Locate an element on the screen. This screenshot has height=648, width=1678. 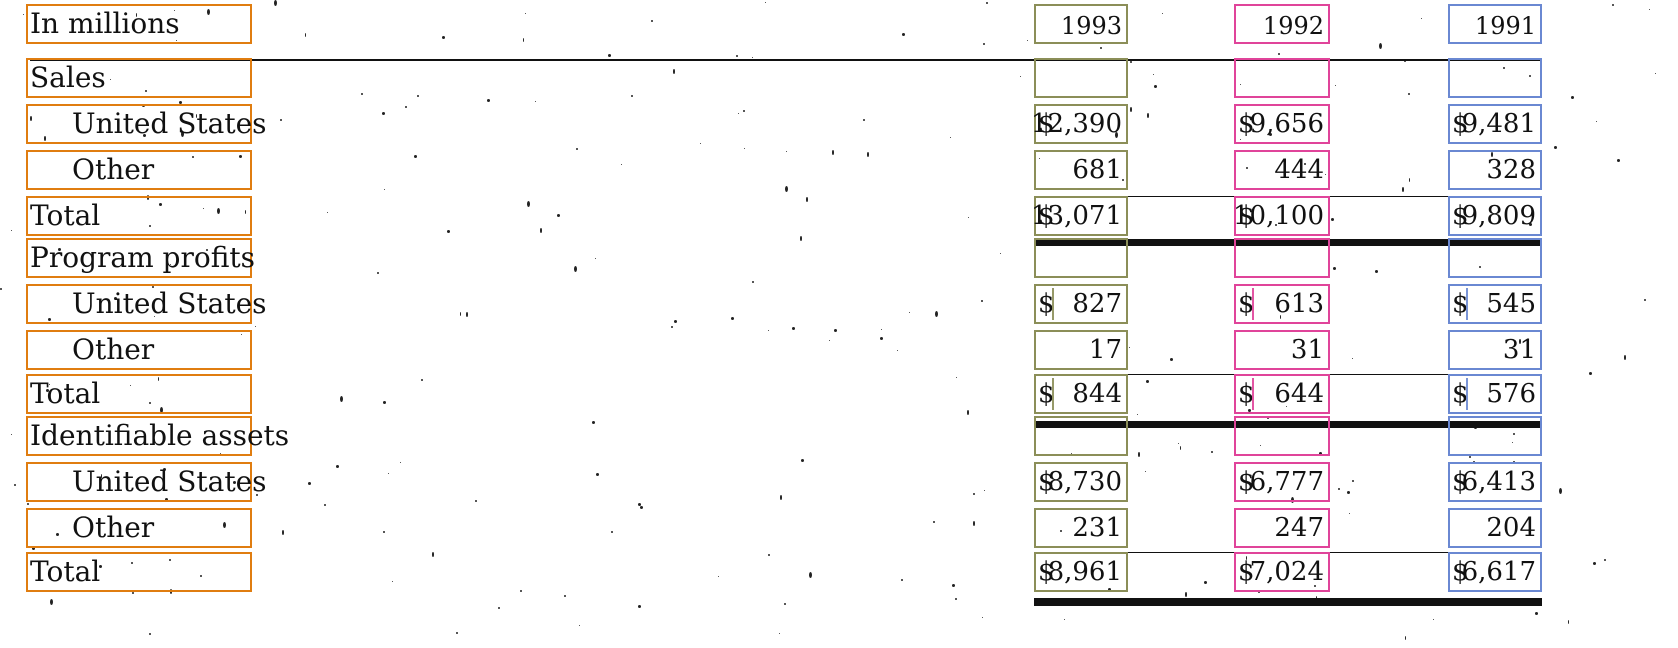
row-label: United States is located at coordinates (146, 482).